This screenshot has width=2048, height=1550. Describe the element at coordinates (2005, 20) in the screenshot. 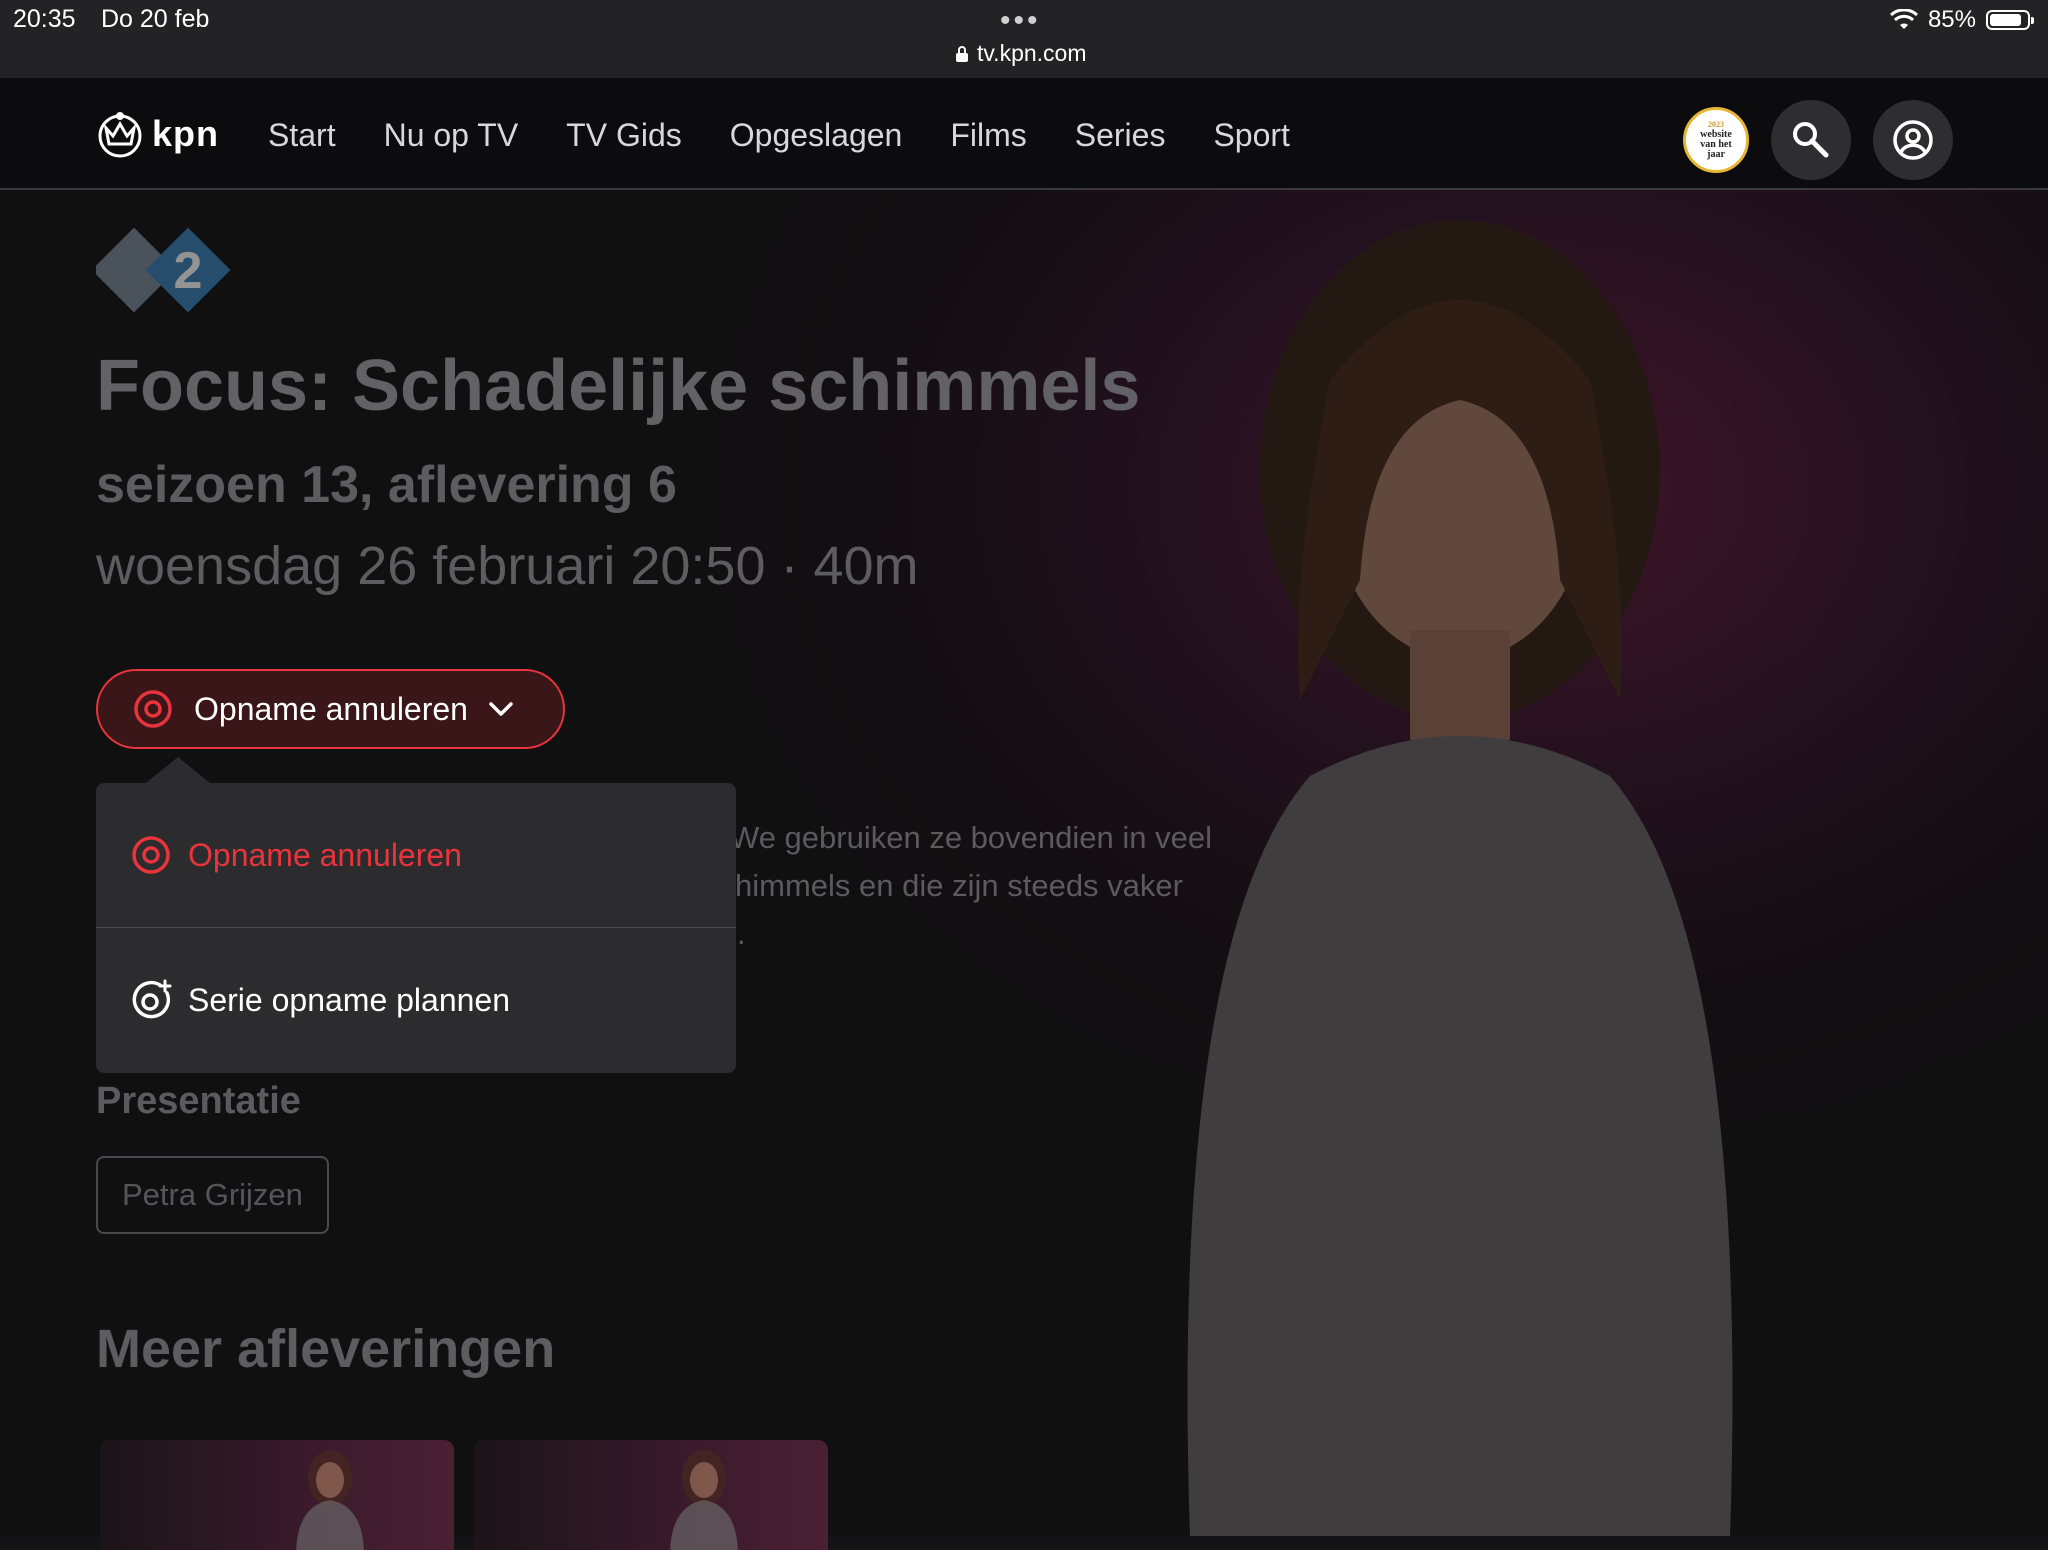

I see `battery-fill` at that location.